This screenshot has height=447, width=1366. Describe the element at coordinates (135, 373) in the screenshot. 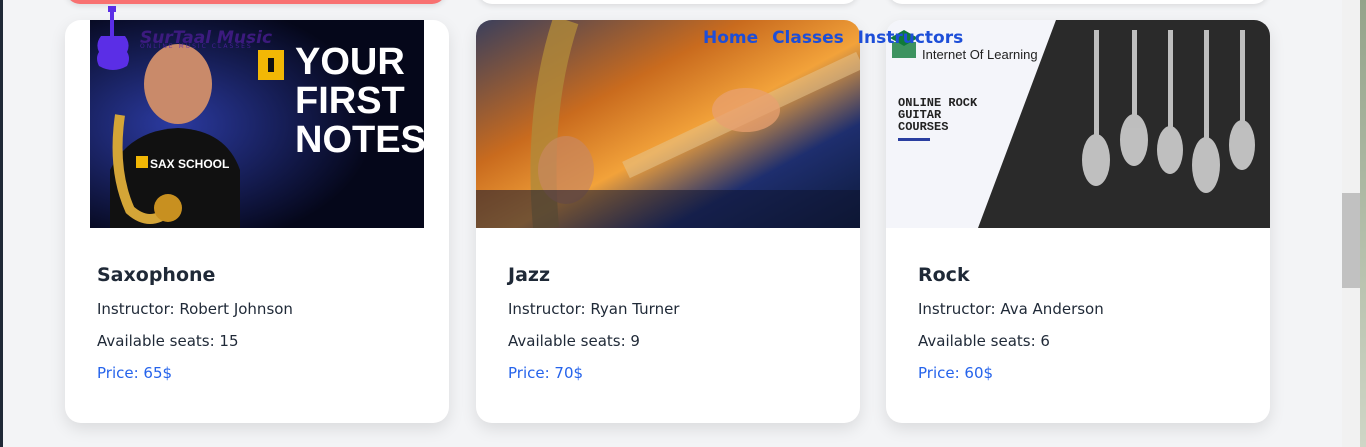

I see `class-price: Price: 65$` at that location.